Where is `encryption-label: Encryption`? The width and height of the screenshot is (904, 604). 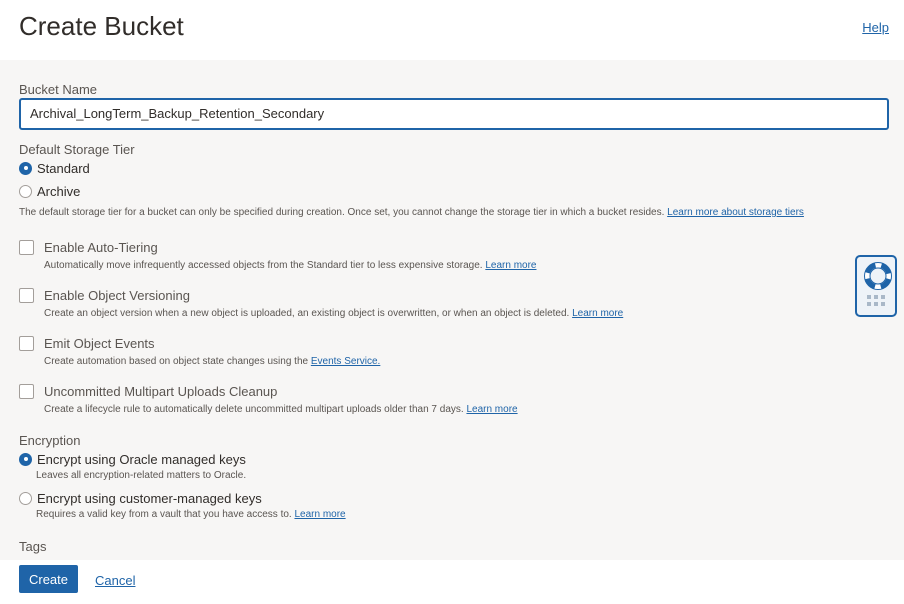
encryption-label: Encryption is located at coordinates (50, 440).